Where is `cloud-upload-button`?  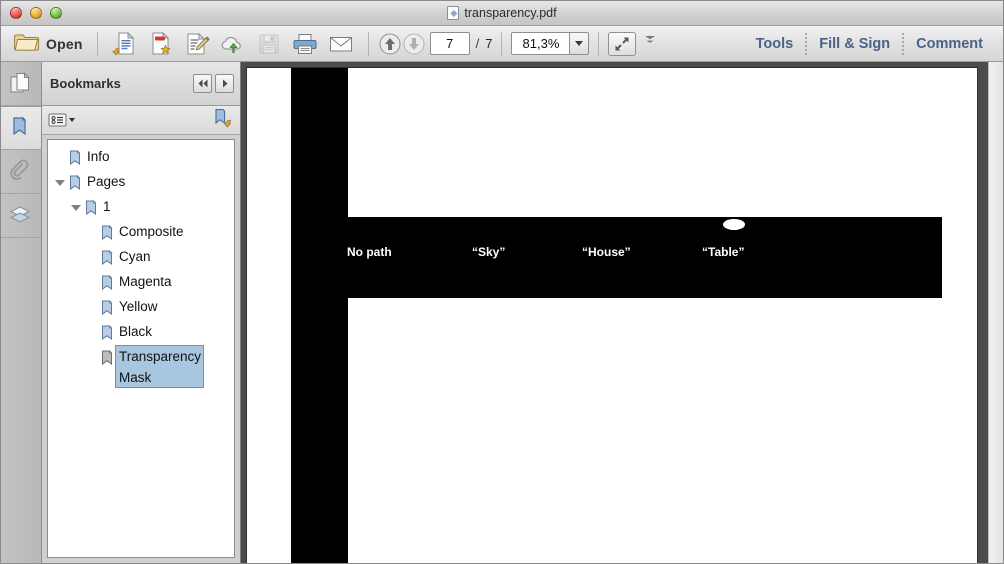
cloud-upload-button is located at coordinates (233, 44).